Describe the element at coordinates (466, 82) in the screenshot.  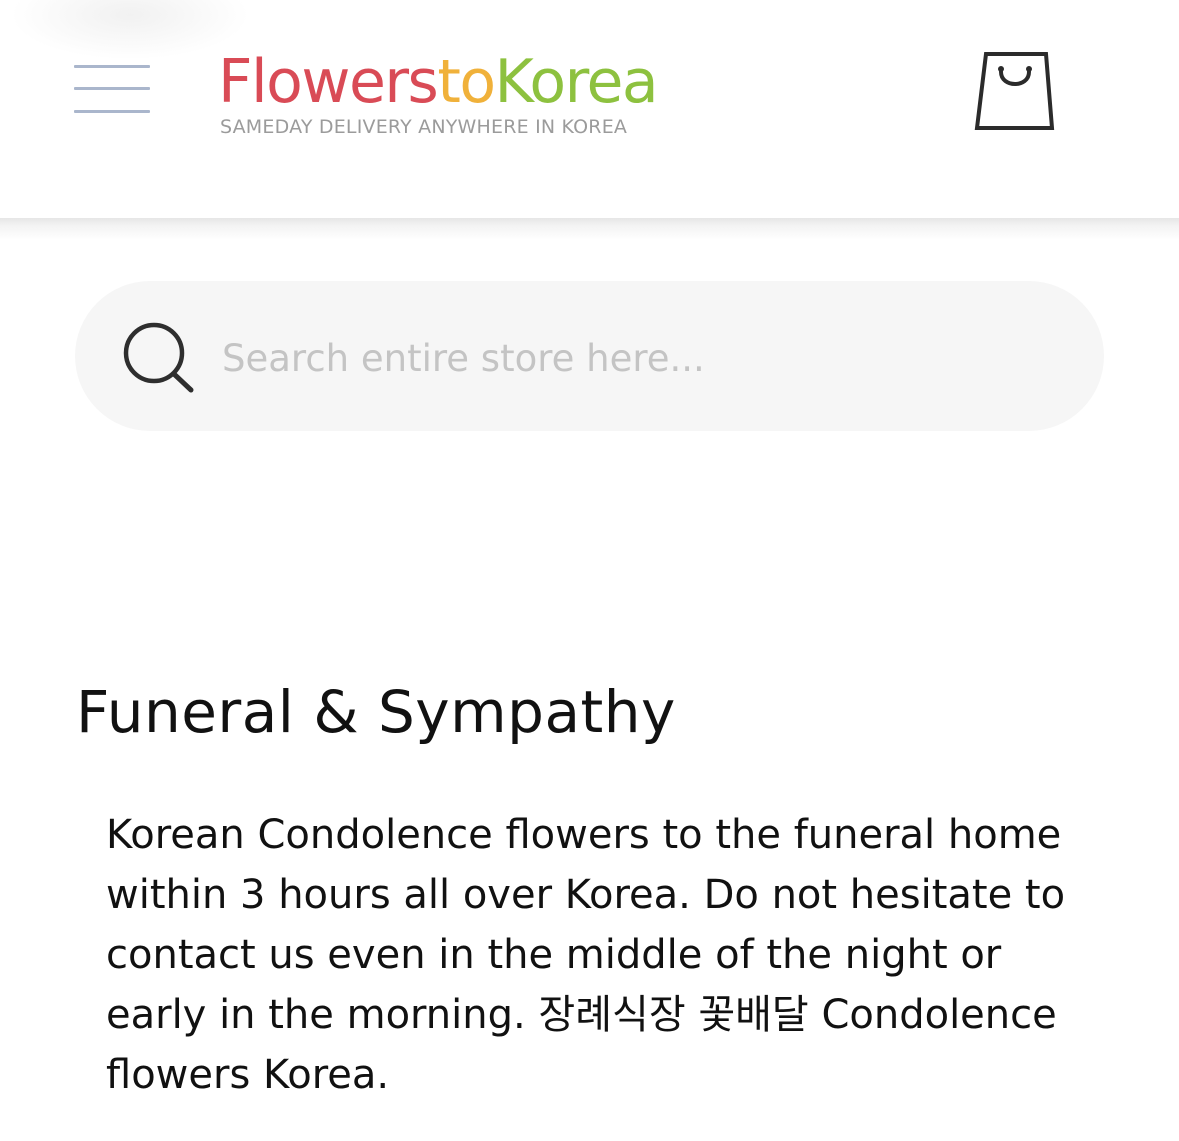
I see `logo-word-to: to` at that location.